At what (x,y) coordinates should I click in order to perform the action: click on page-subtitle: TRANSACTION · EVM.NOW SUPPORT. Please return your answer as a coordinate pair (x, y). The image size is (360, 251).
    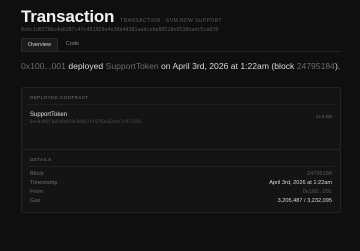
    Looking at the image, I should click on (171, 21).